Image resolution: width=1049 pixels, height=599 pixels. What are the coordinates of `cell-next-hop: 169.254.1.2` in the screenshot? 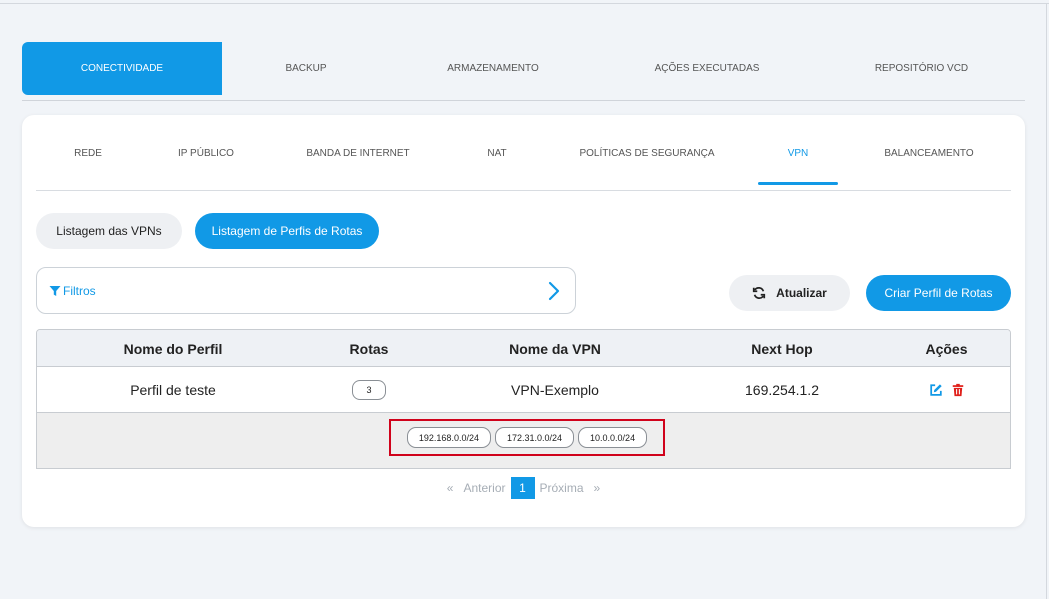 It's located at (782, 390).